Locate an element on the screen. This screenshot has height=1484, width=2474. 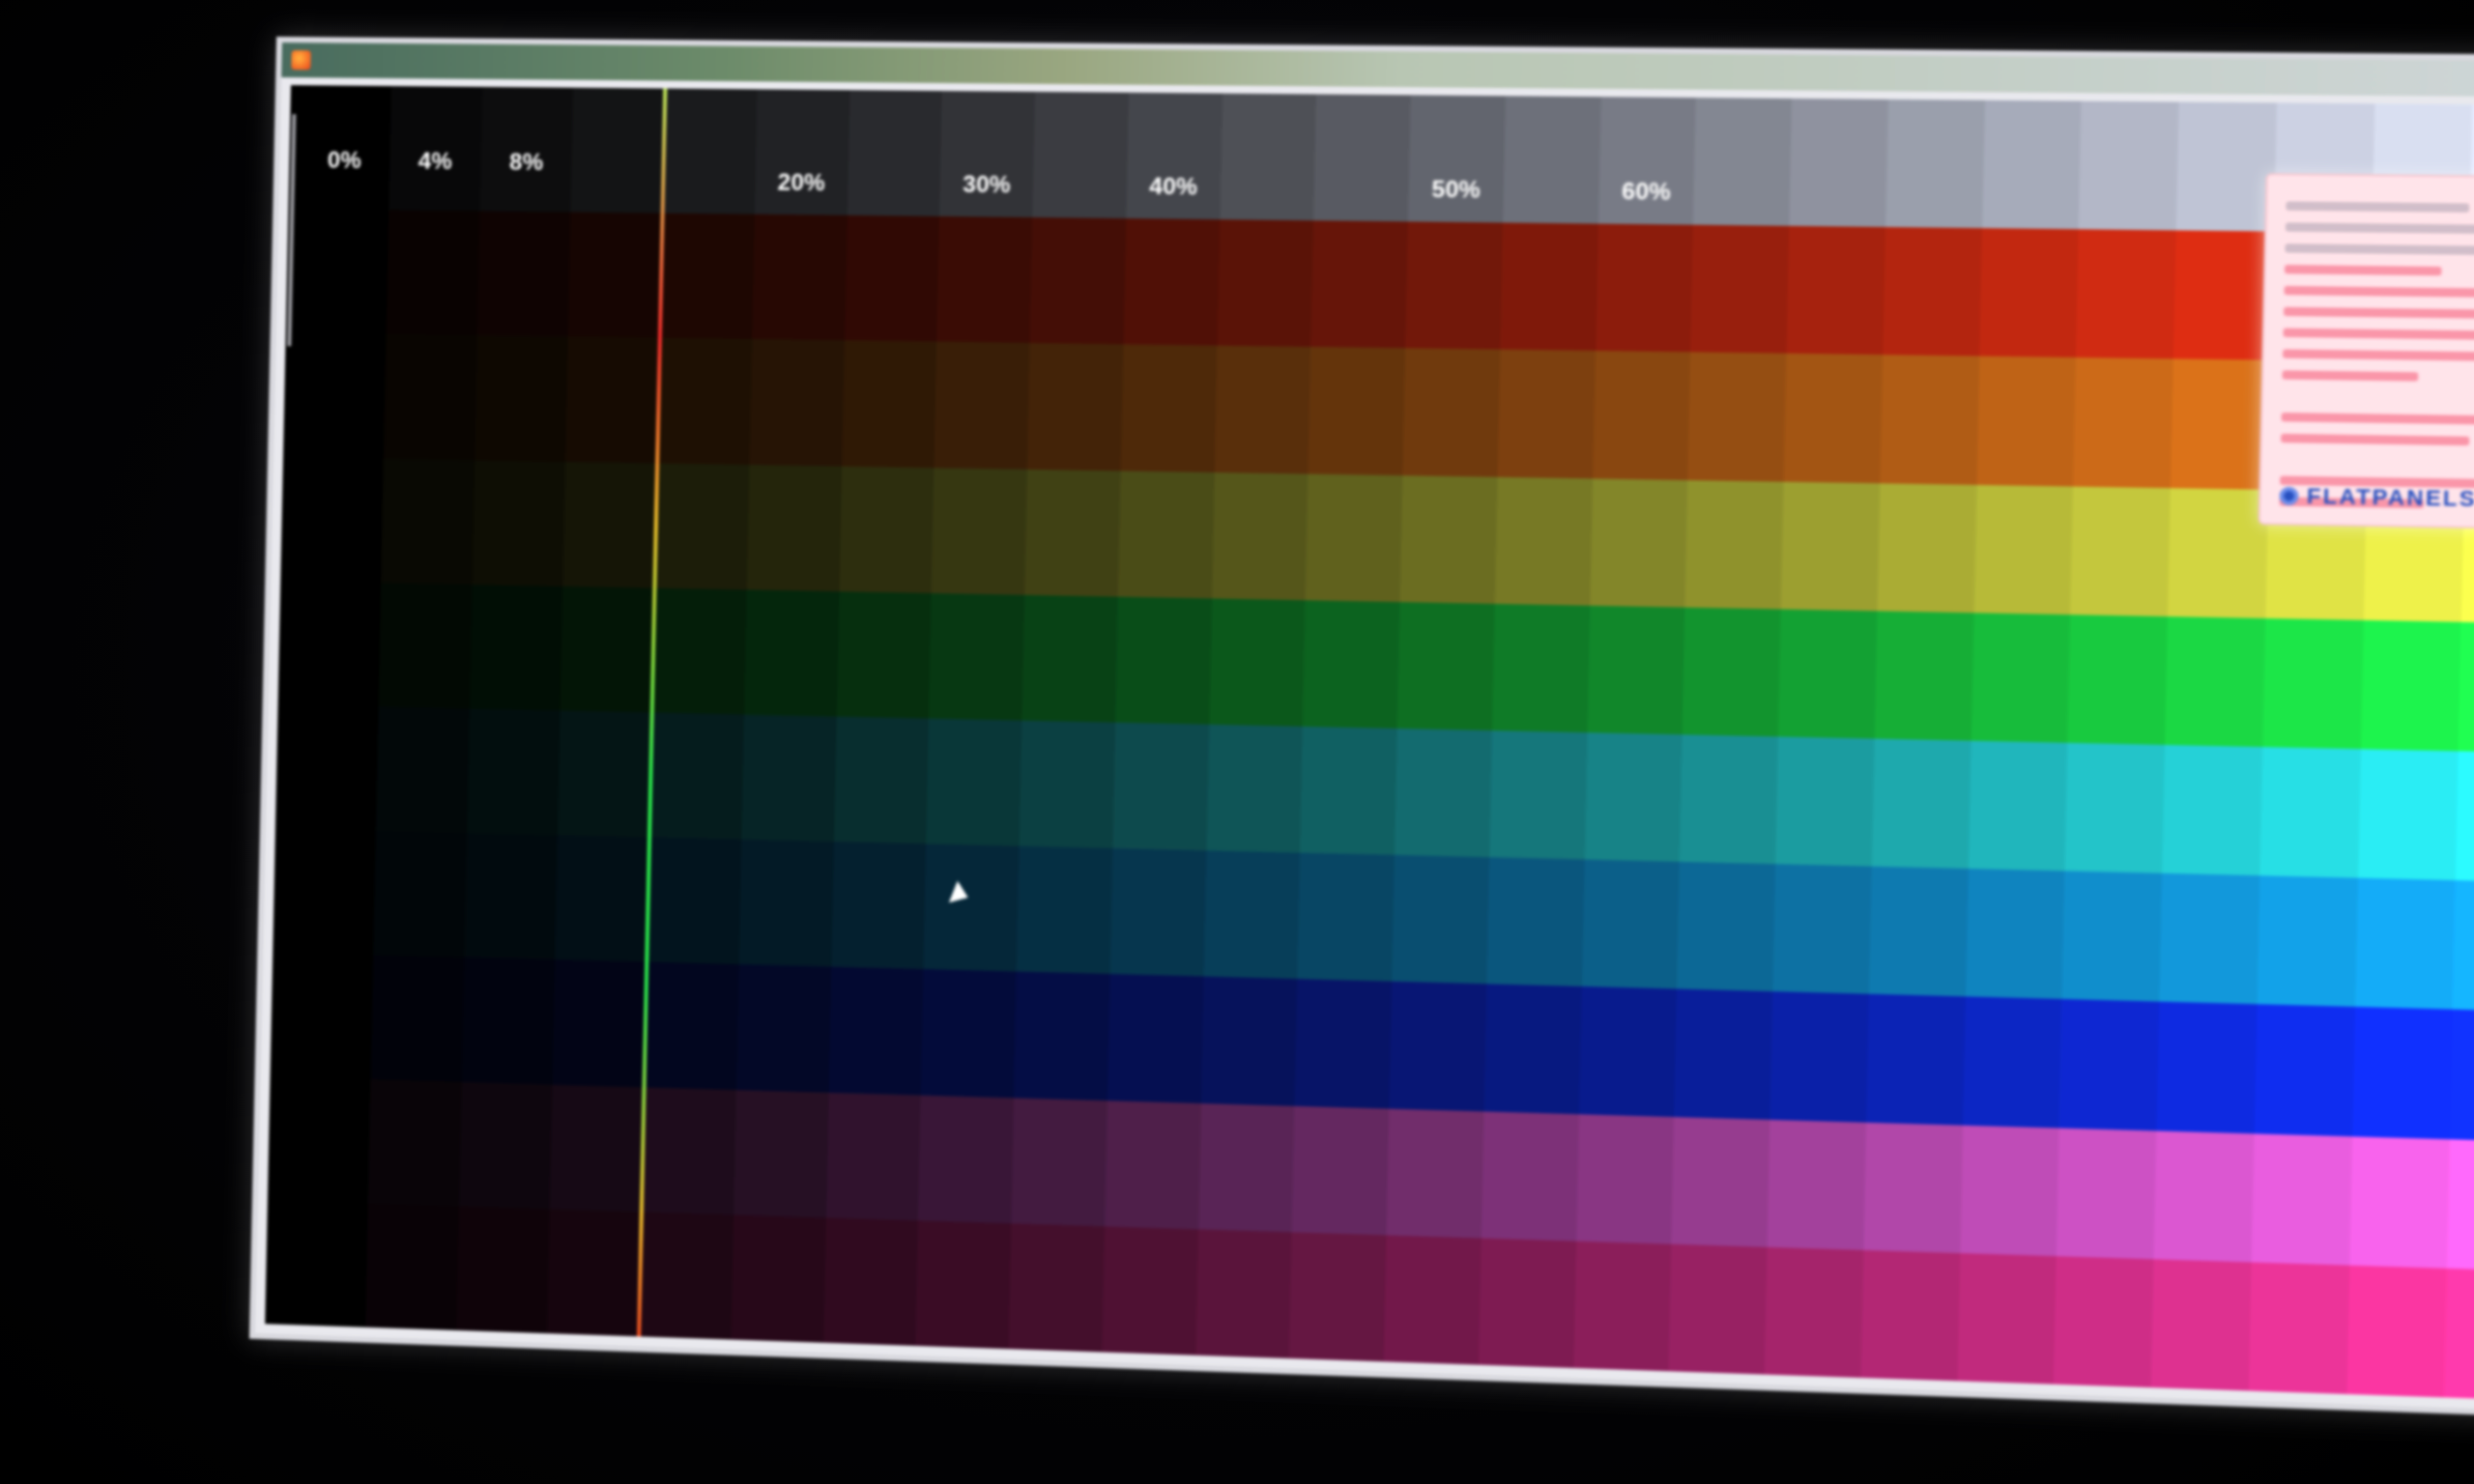
logo-mark-icon is located at coordinates (2289, 496).